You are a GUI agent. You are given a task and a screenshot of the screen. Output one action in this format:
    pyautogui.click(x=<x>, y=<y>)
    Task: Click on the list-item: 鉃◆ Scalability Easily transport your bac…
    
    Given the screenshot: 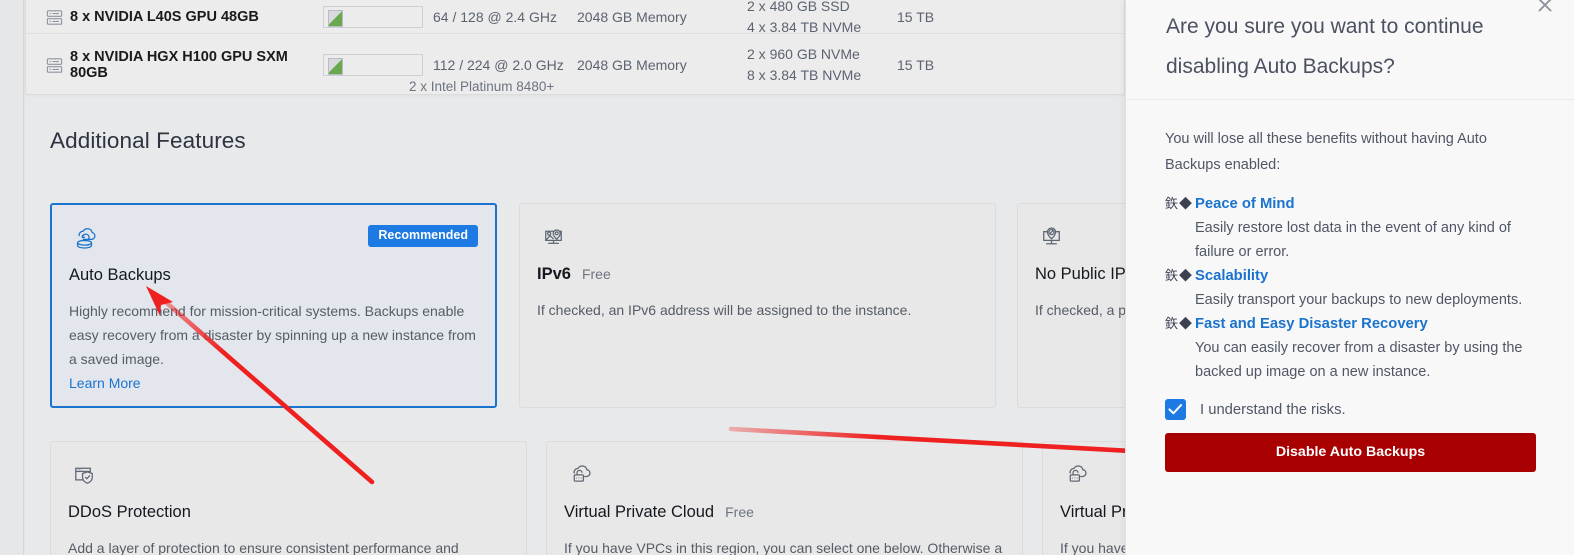 What is the action you would take?
    pyautogui.click(x=1350, y=288)
    